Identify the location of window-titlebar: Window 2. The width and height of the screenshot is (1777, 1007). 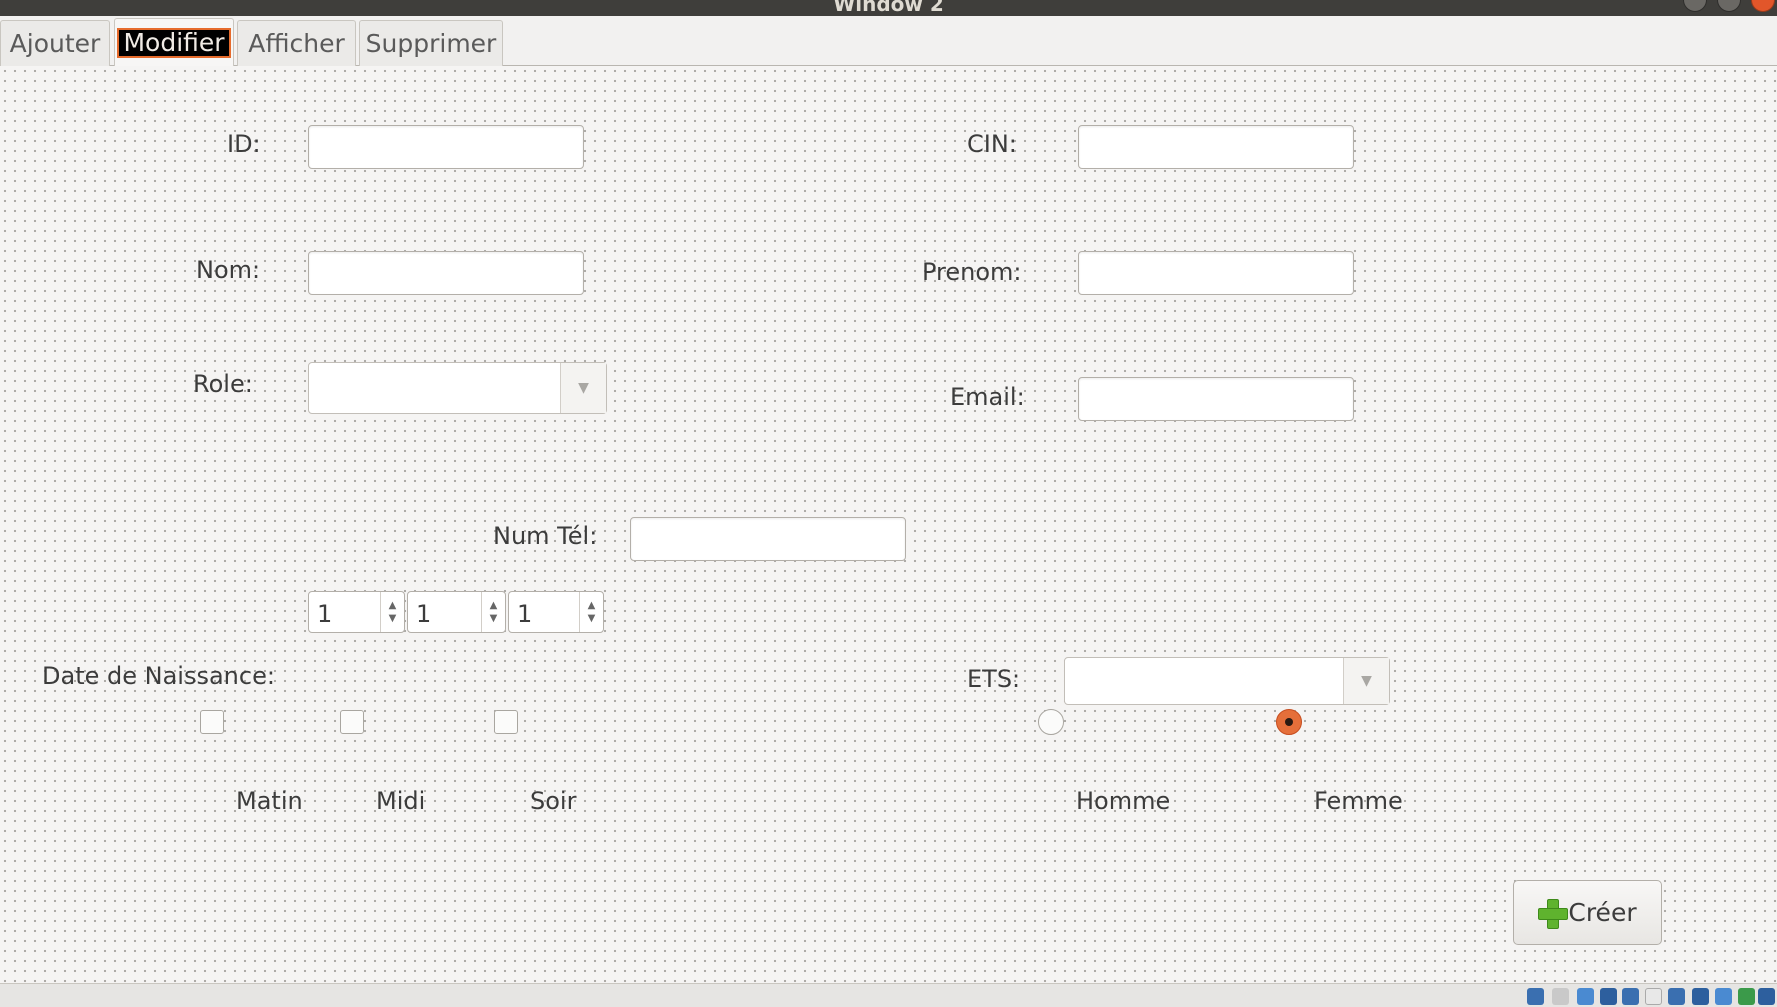
(888, 8).